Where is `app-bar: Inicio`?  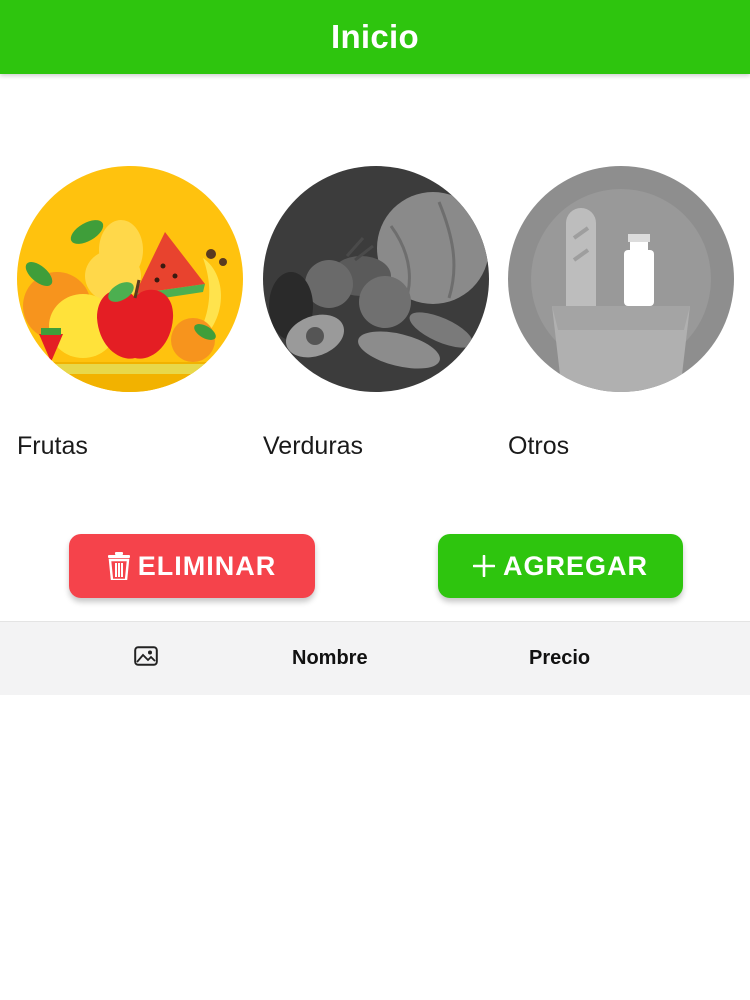
app-bar: Inicio is located at coordinates (375, 37).